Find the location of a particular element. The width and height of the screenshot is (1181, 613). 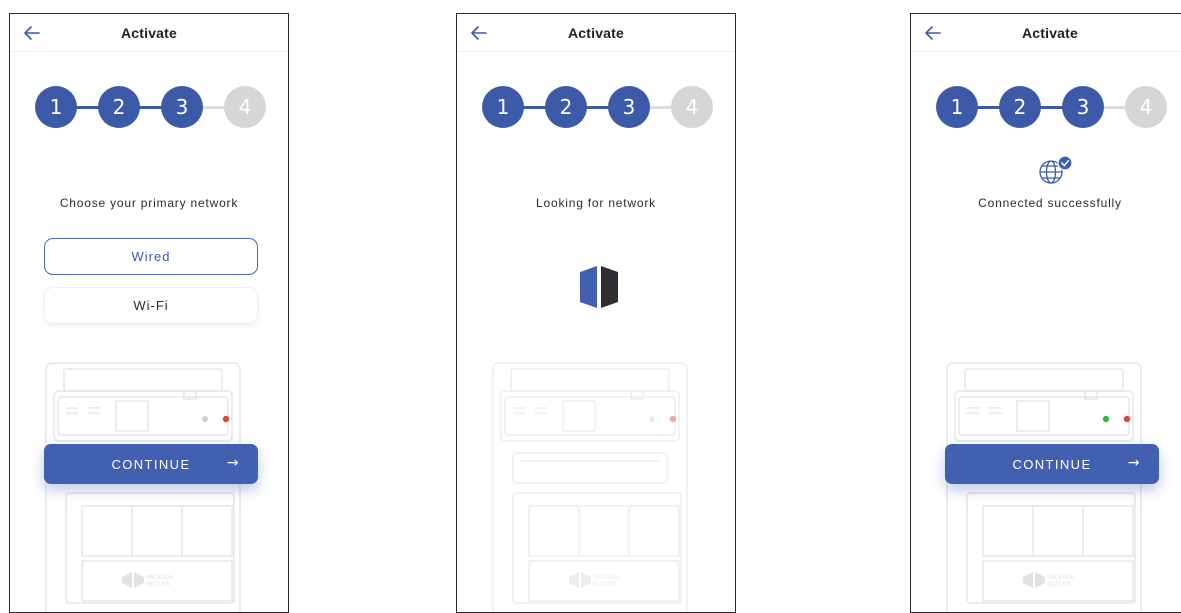

connection-status: Connected successfully is located at coordinates (1050, 203).